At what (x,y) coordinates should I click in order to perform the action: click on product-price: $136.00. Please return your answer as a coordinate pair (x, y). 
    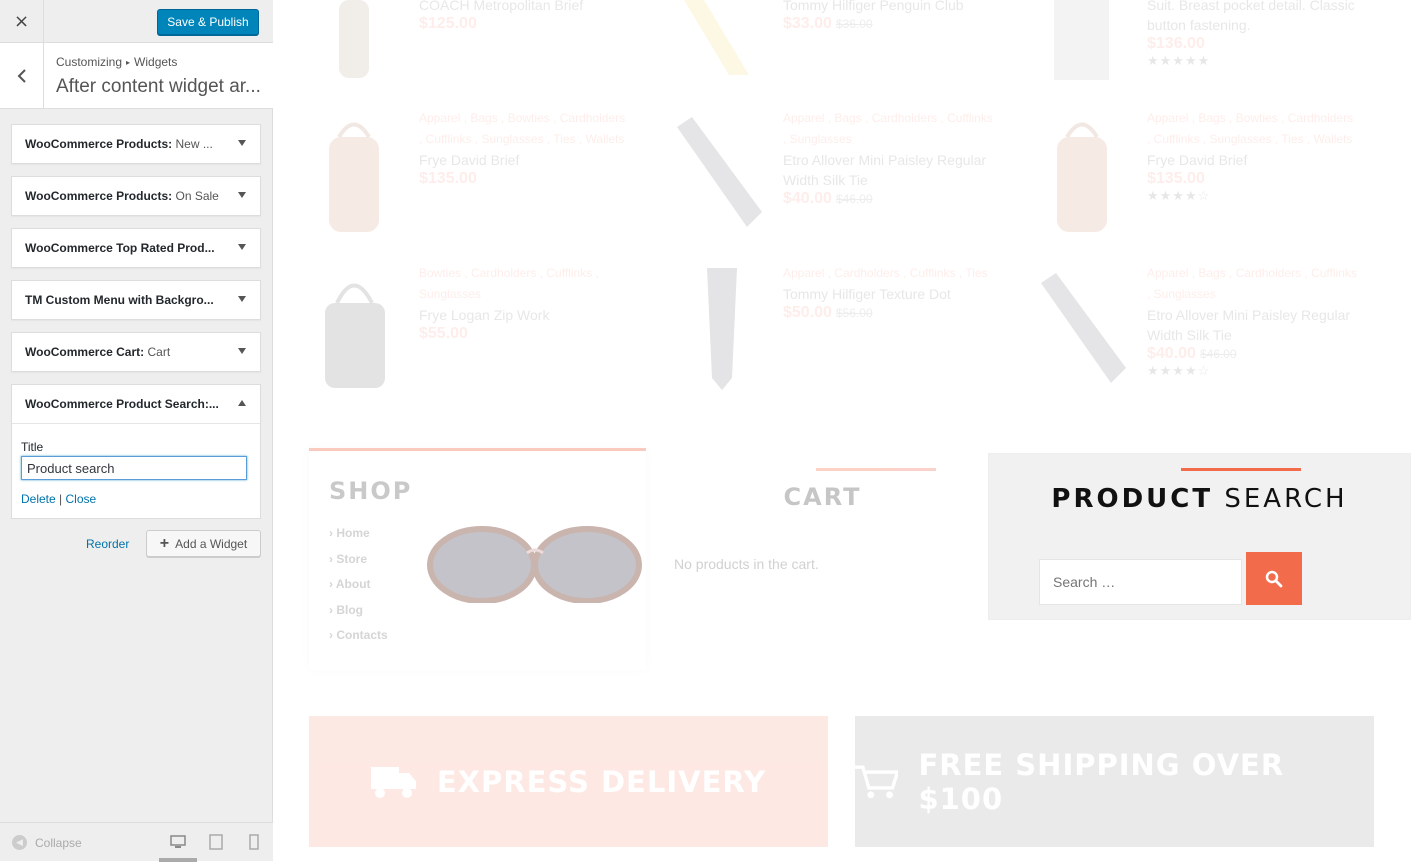
    Looking at the image, I should click on (1262, 44).